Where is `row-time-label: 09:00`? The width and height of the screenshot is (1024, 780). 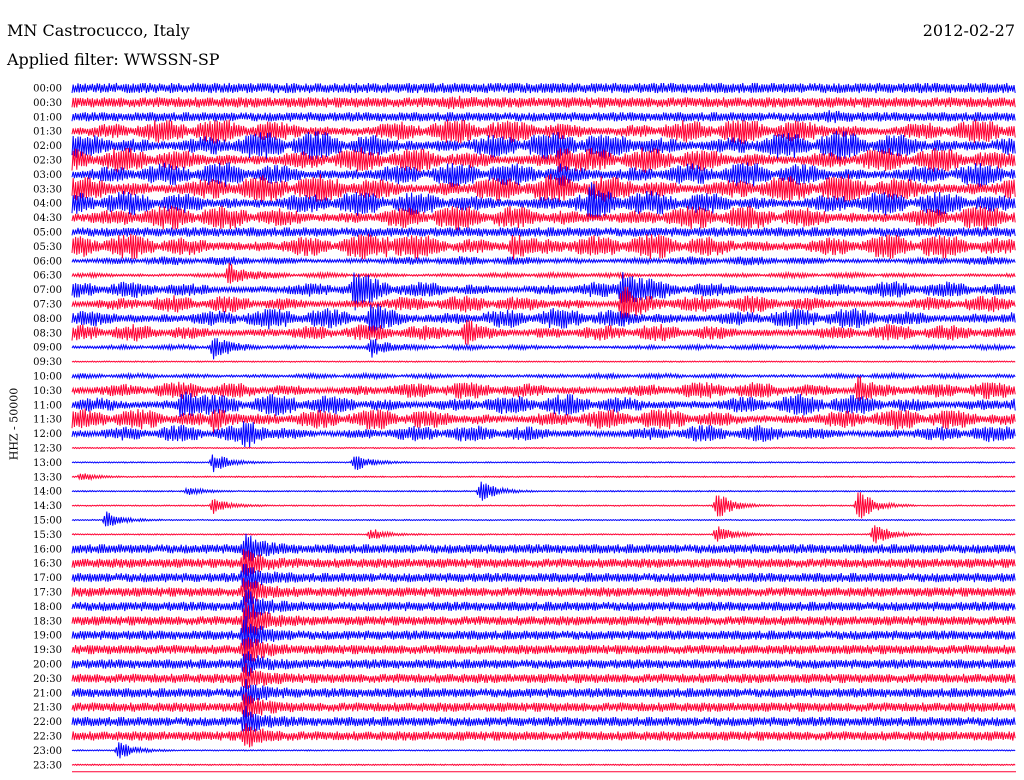
row-time-label: 09:00 is located at coordinates (47, 348).